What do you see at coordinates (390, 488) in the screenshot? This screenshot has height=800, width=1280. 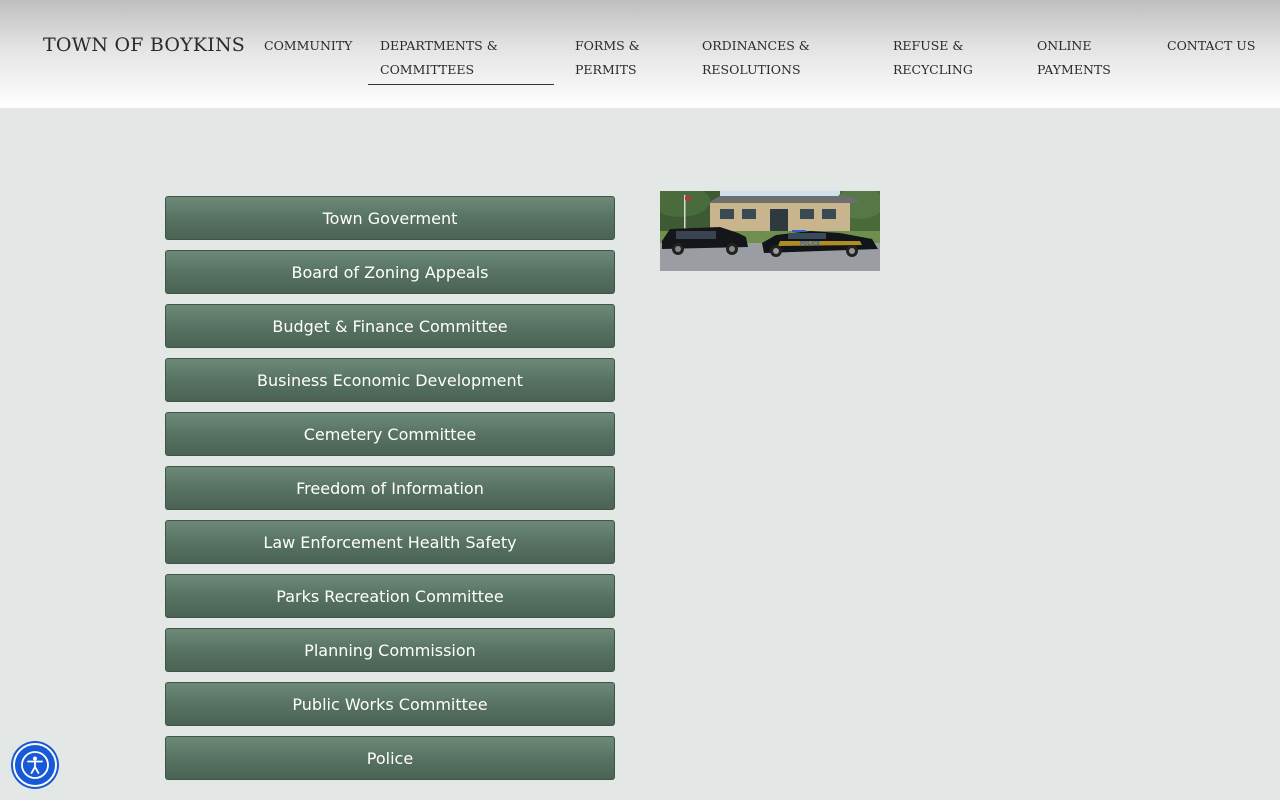 I see `freedom-of-information-button: Freedom of Information` at bounding box center [390, 488].